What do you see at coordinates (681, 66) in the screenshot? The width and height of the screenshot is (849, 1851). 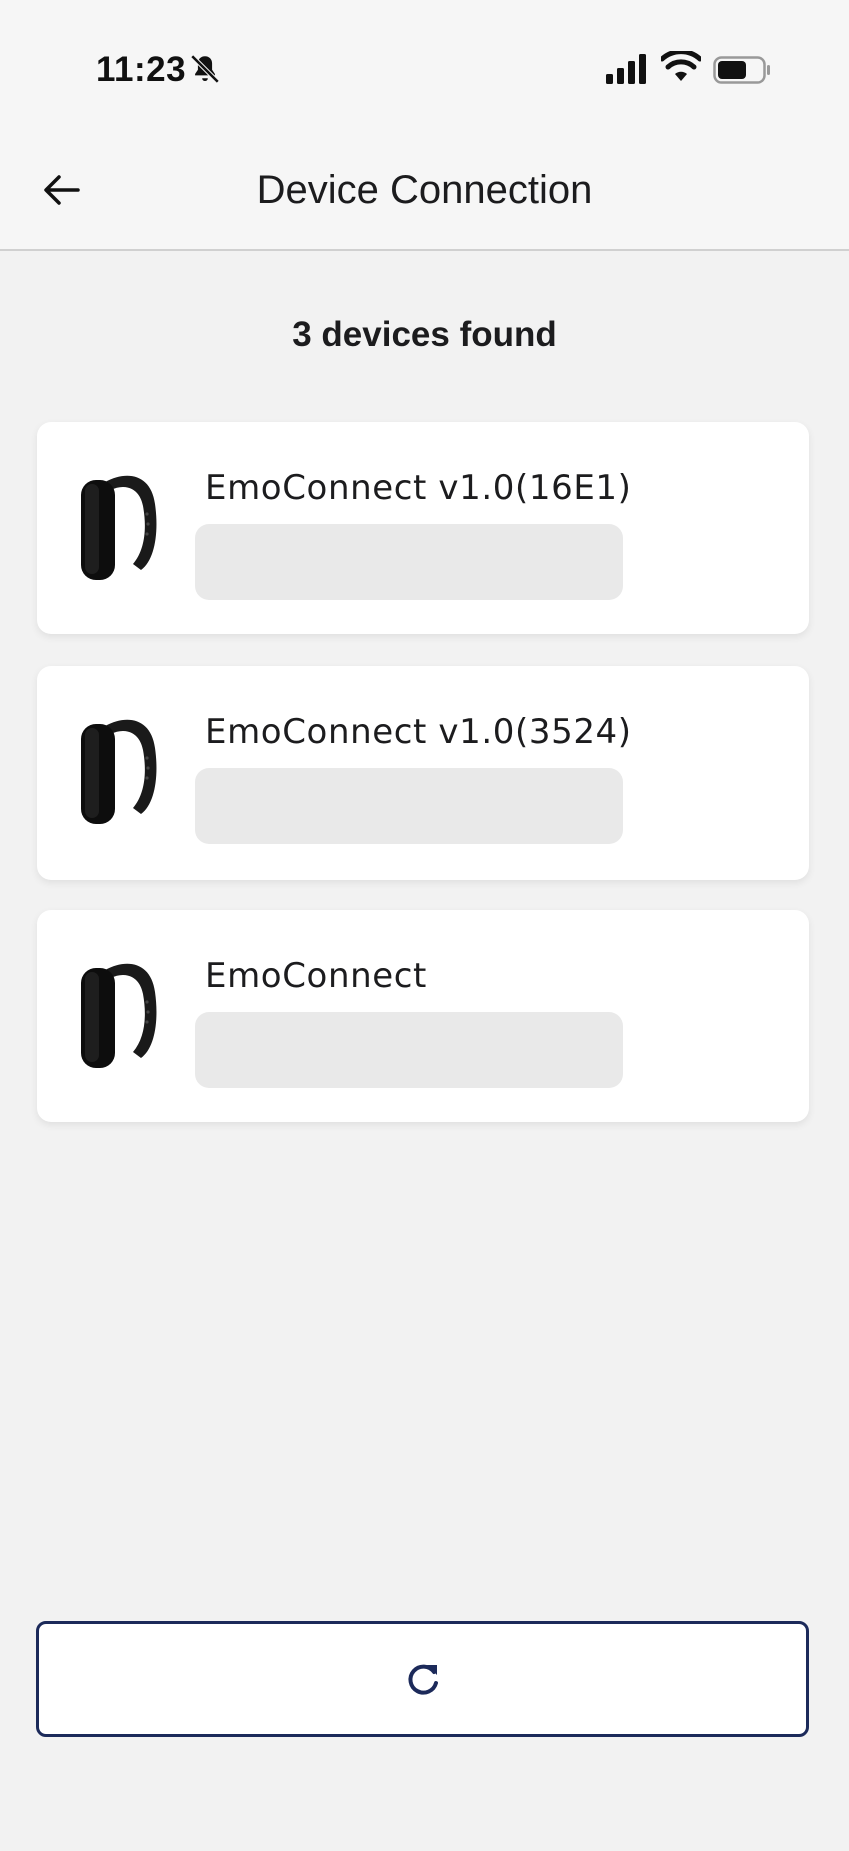 I see `wifi-icon` at bounding box center [681, 66].